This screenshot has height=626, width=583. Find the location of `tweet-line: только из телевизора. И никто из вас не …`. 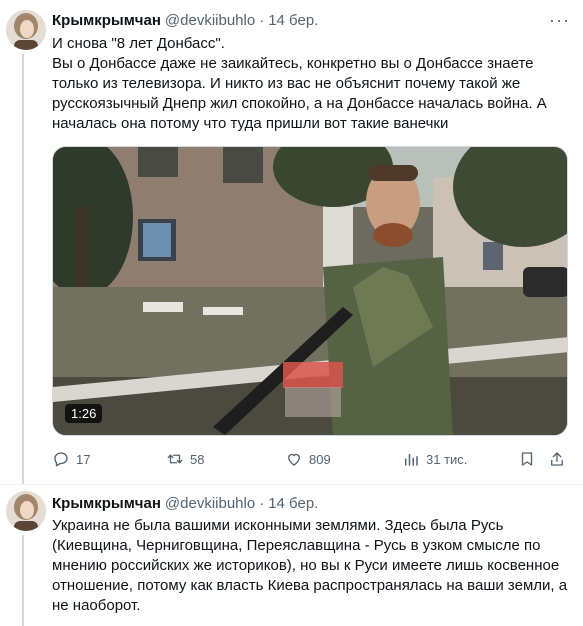

tweet-line: только из телевизора. И никто из вас не … is located at coordinates (286, 83).